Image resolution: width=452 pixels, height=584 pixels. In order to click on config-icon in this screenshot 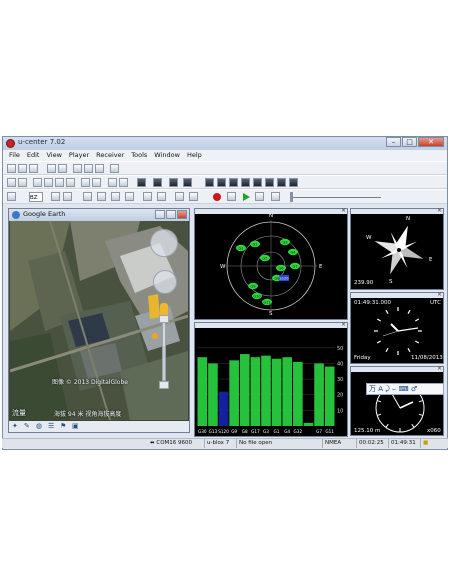, I will do `click(115, 196)`.